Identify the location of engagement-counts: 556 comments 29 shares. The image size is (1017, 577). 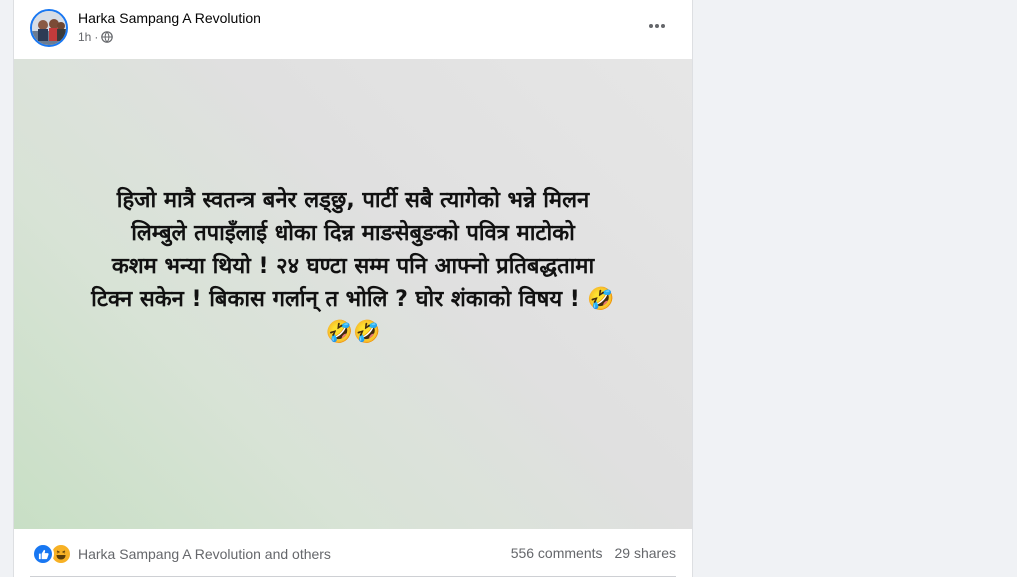
(593, 553).